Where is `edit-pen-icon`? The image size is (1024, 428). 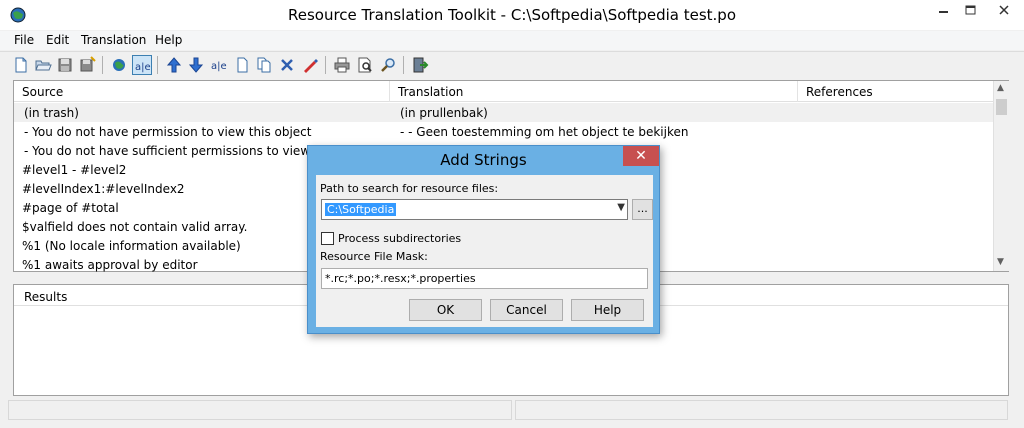
edit-pen-icon is located at coordinates (310, 65).